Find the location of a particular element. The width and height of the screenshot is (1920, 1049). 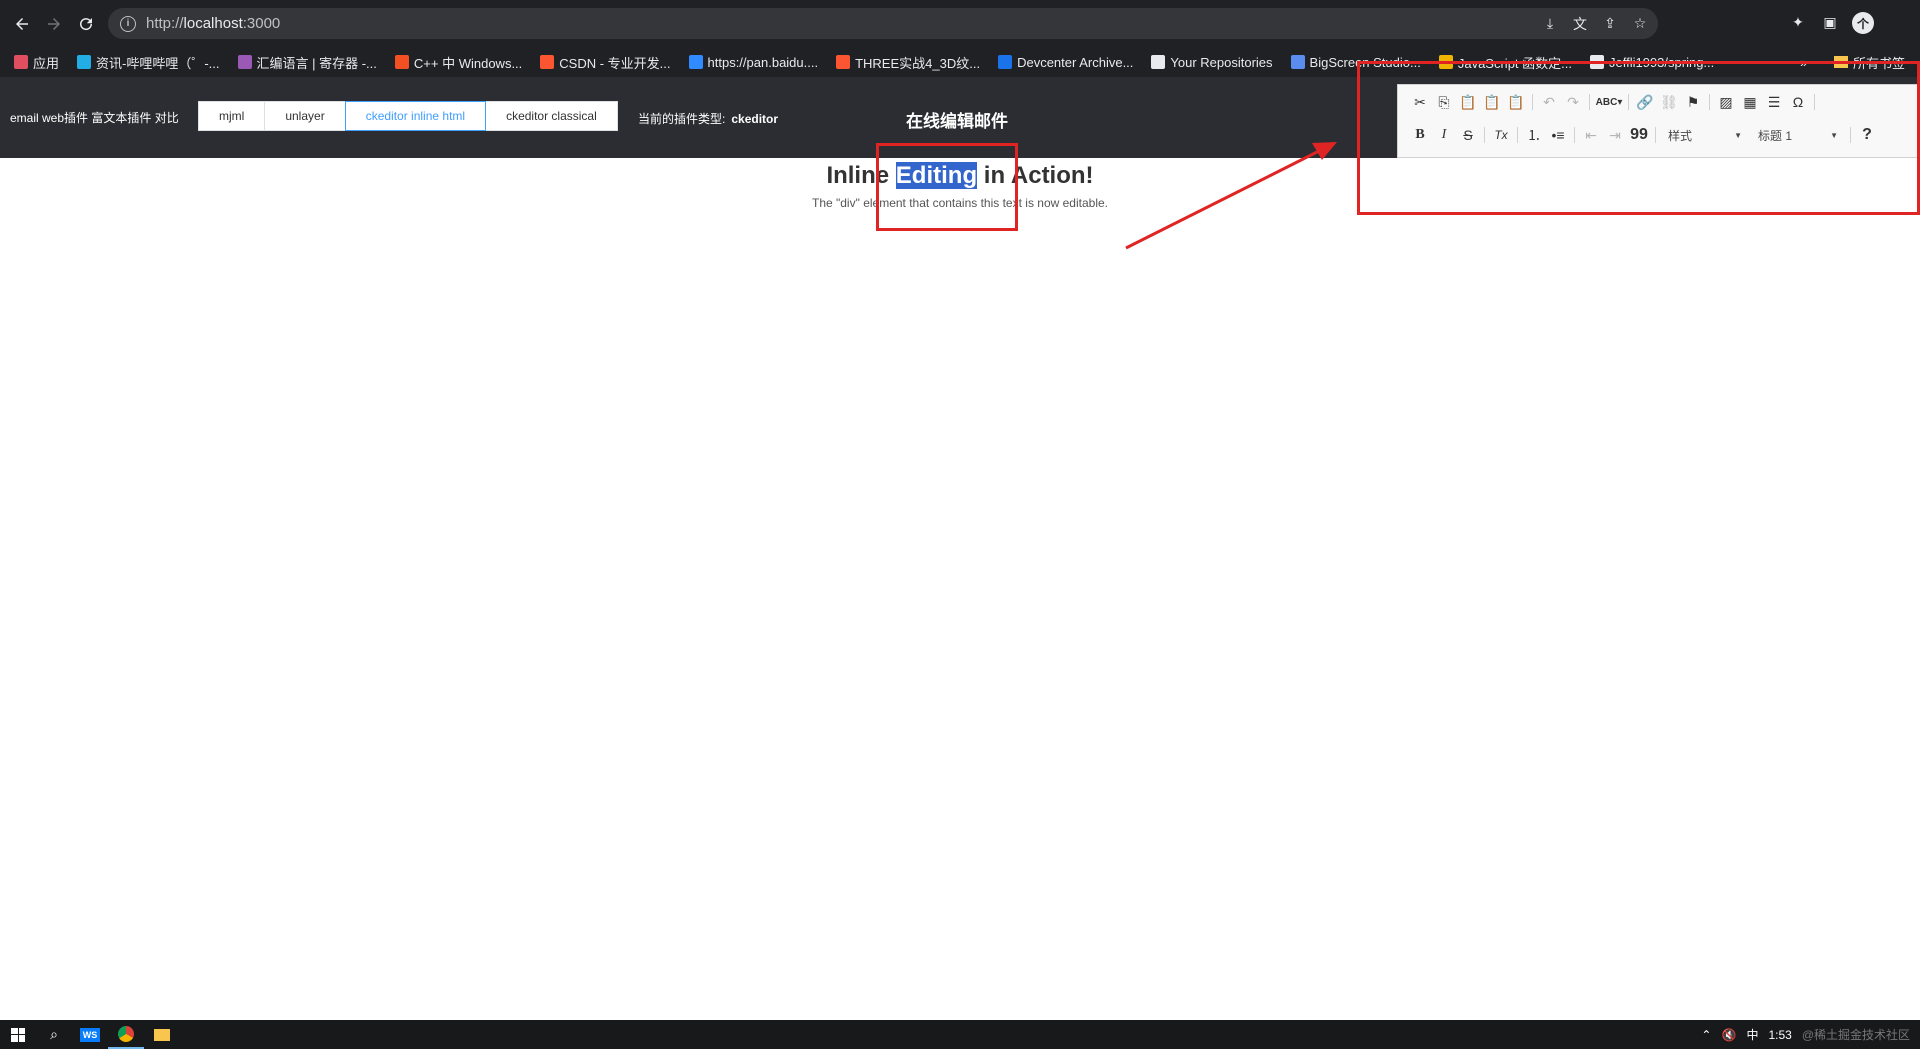

address-bar: i http://localhost:3000 ⤓ 文 ⇪ ☆ is located at coordinates (883, 23).